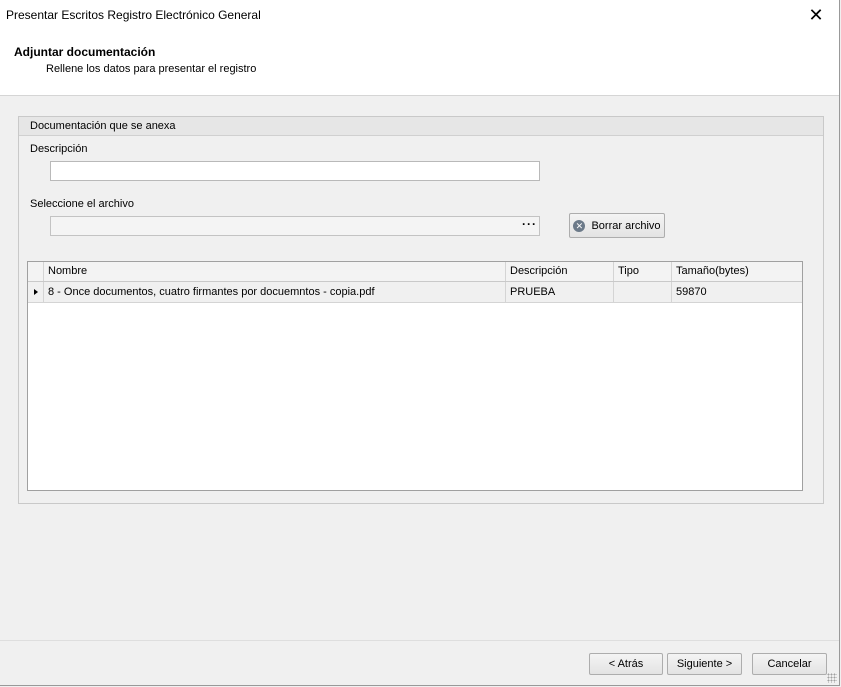  I want to click on close-button: ✕, so click(816, 15).